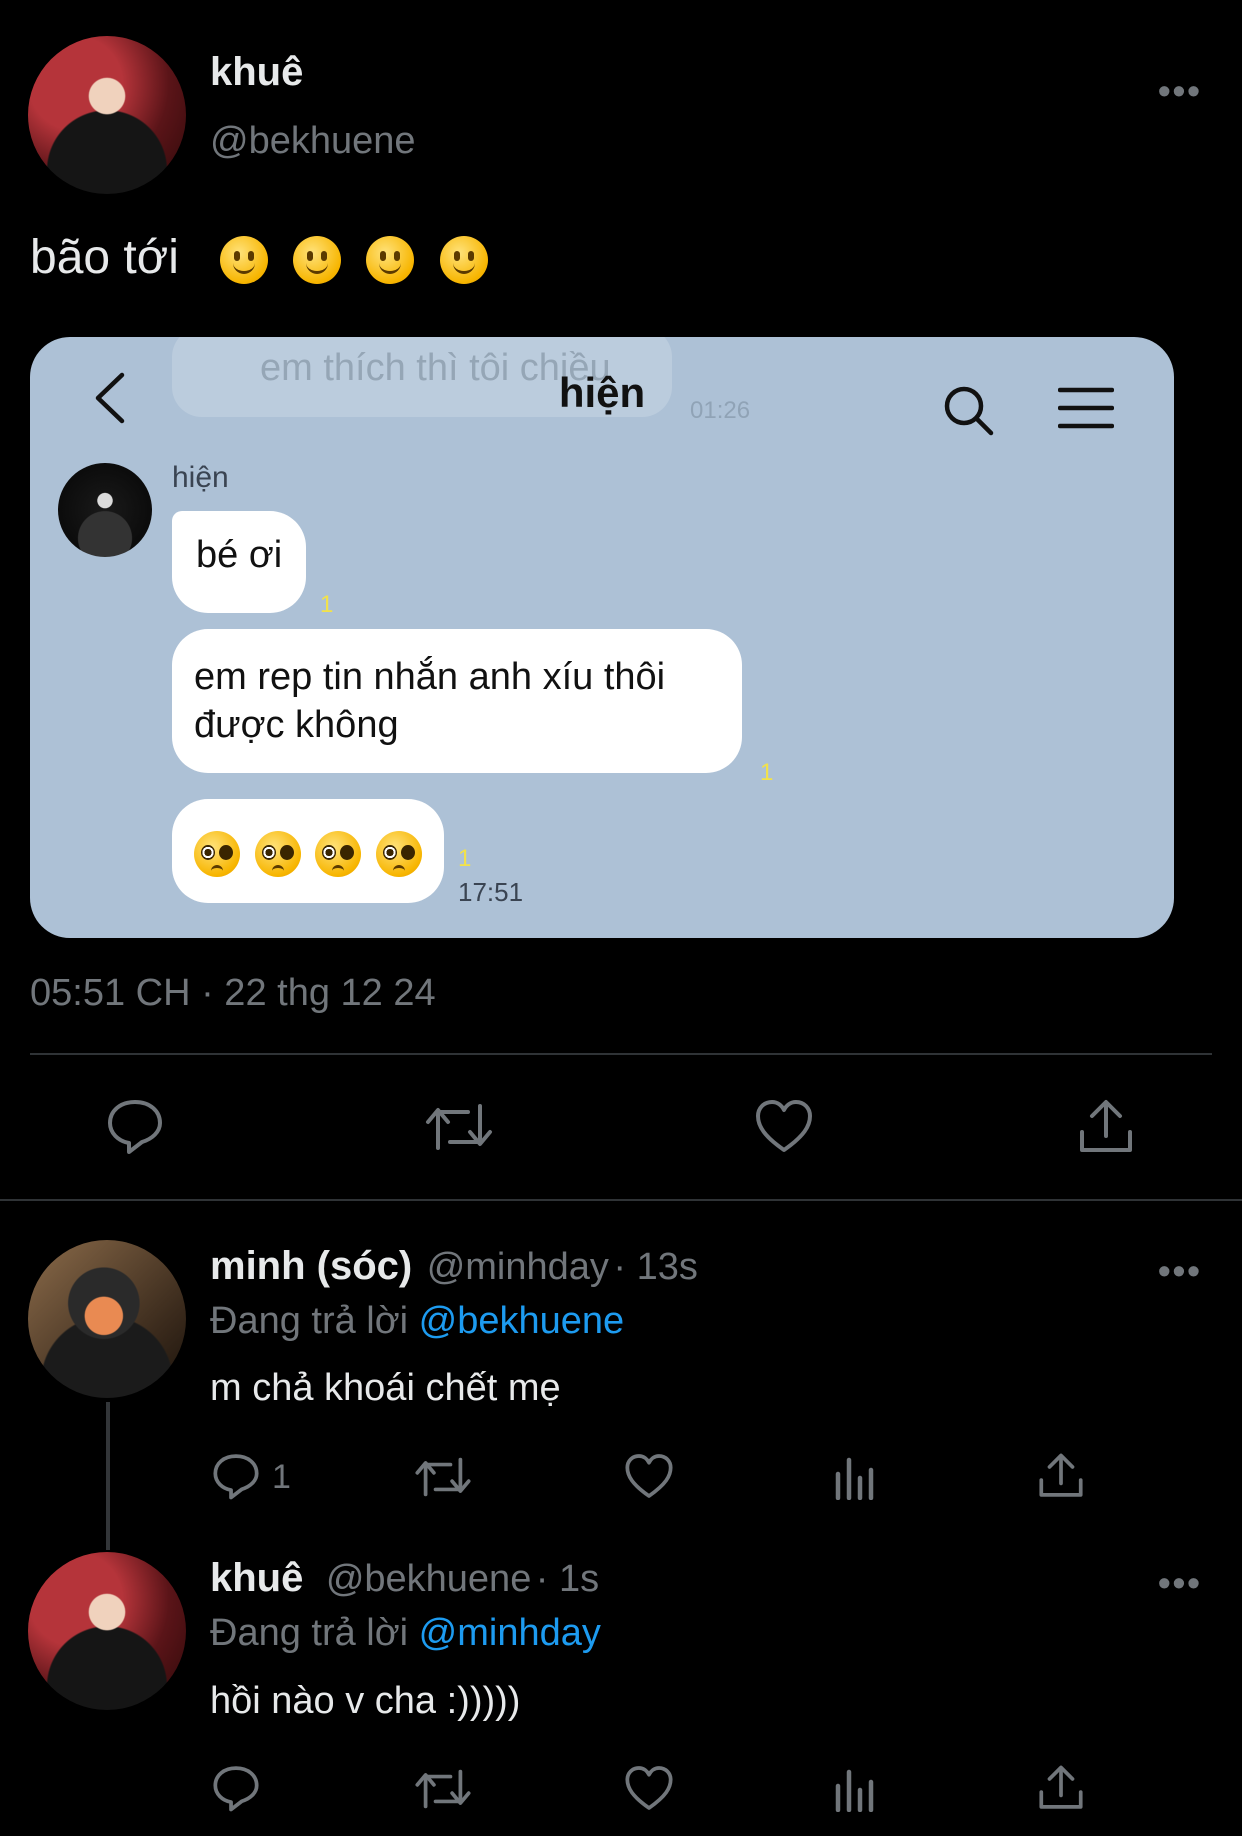 This screenshot has width=1242, height=1836. What do you see at coordinates (567, 1579) in the screenshot?
I see `reply-time: · 1s` at bounding box center [567, 1579].